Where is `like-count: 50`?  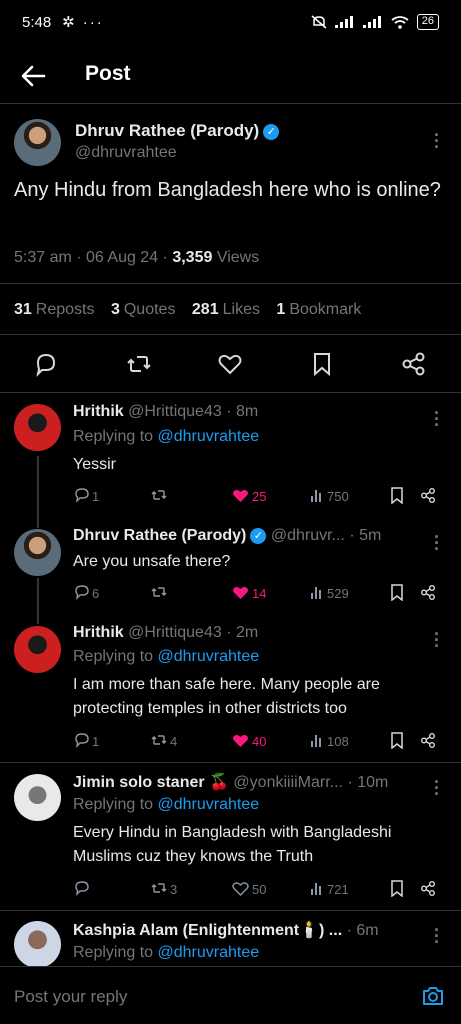
like-count: 50 is located at coordinates (259, 889).